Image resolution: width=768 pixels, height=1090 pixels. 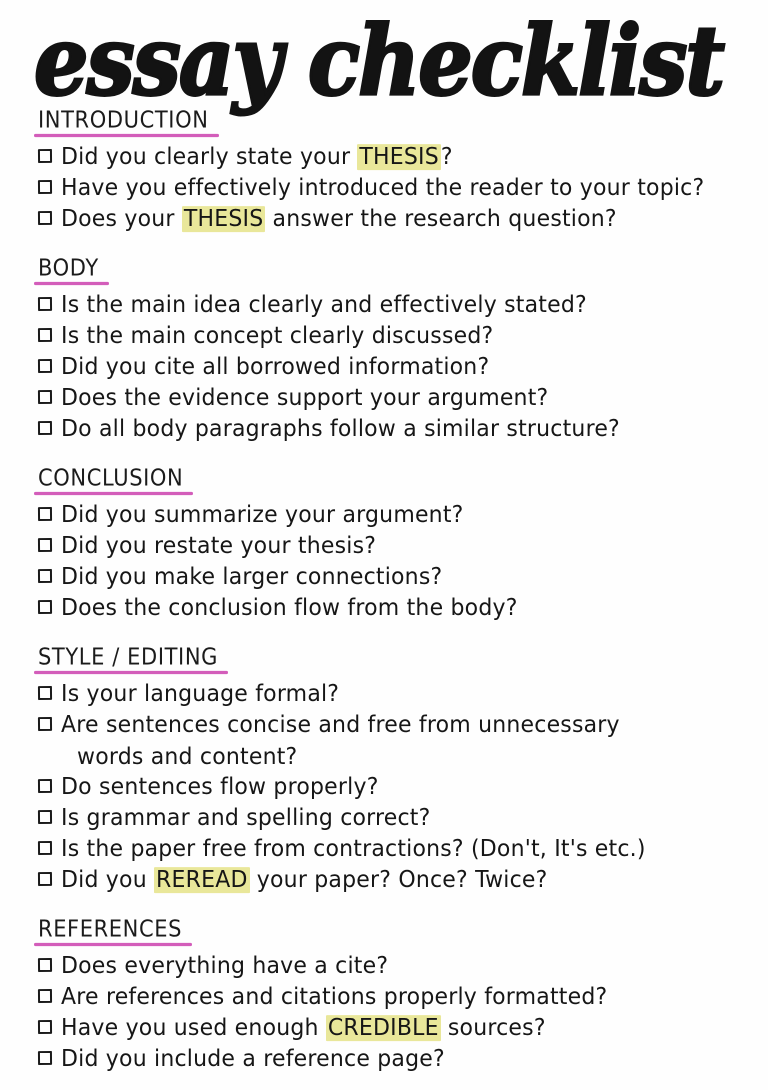 What do you see at coordinates (305, 398) in the screenshot?
I see `item-text-lead: Does the evidence support your argument?` at bounding box center [305, 398].